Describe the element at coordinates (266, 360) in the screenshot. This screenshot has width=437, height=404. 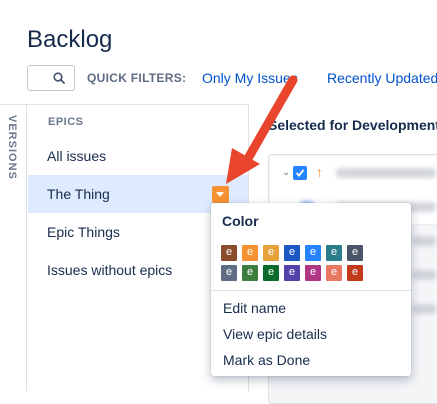
I see `mark-as-done-menu-item: Mark as Done` at that location.